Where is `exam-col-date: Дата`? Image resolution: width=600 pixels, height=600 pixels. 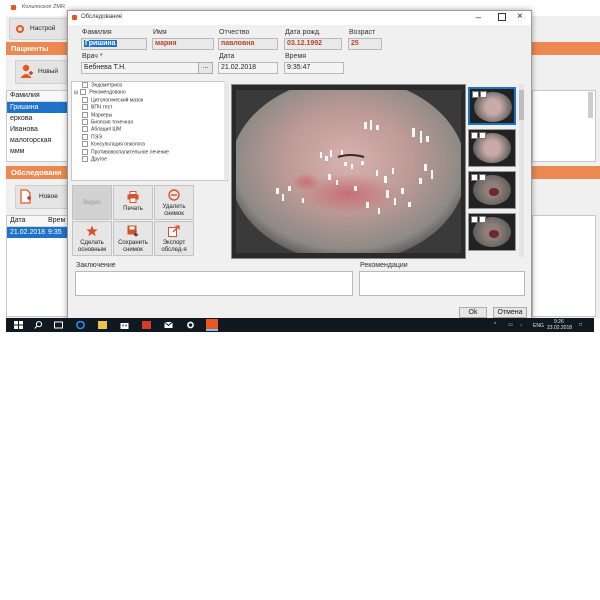
exam-col-date: Дата is located at coordinates (18, 220).